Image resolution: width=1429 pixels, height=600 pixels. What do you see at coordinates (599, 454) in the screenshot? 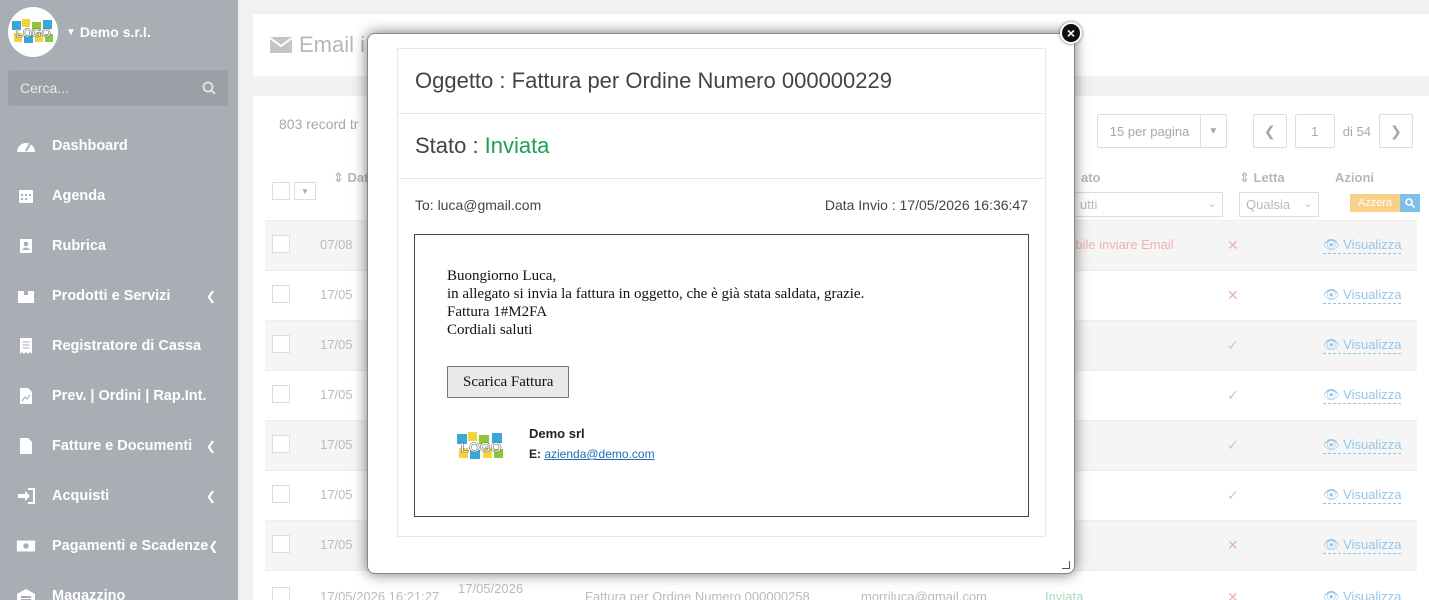
I see `signature-email-link: azienda@demo.com` at bounding box center [599, 454].